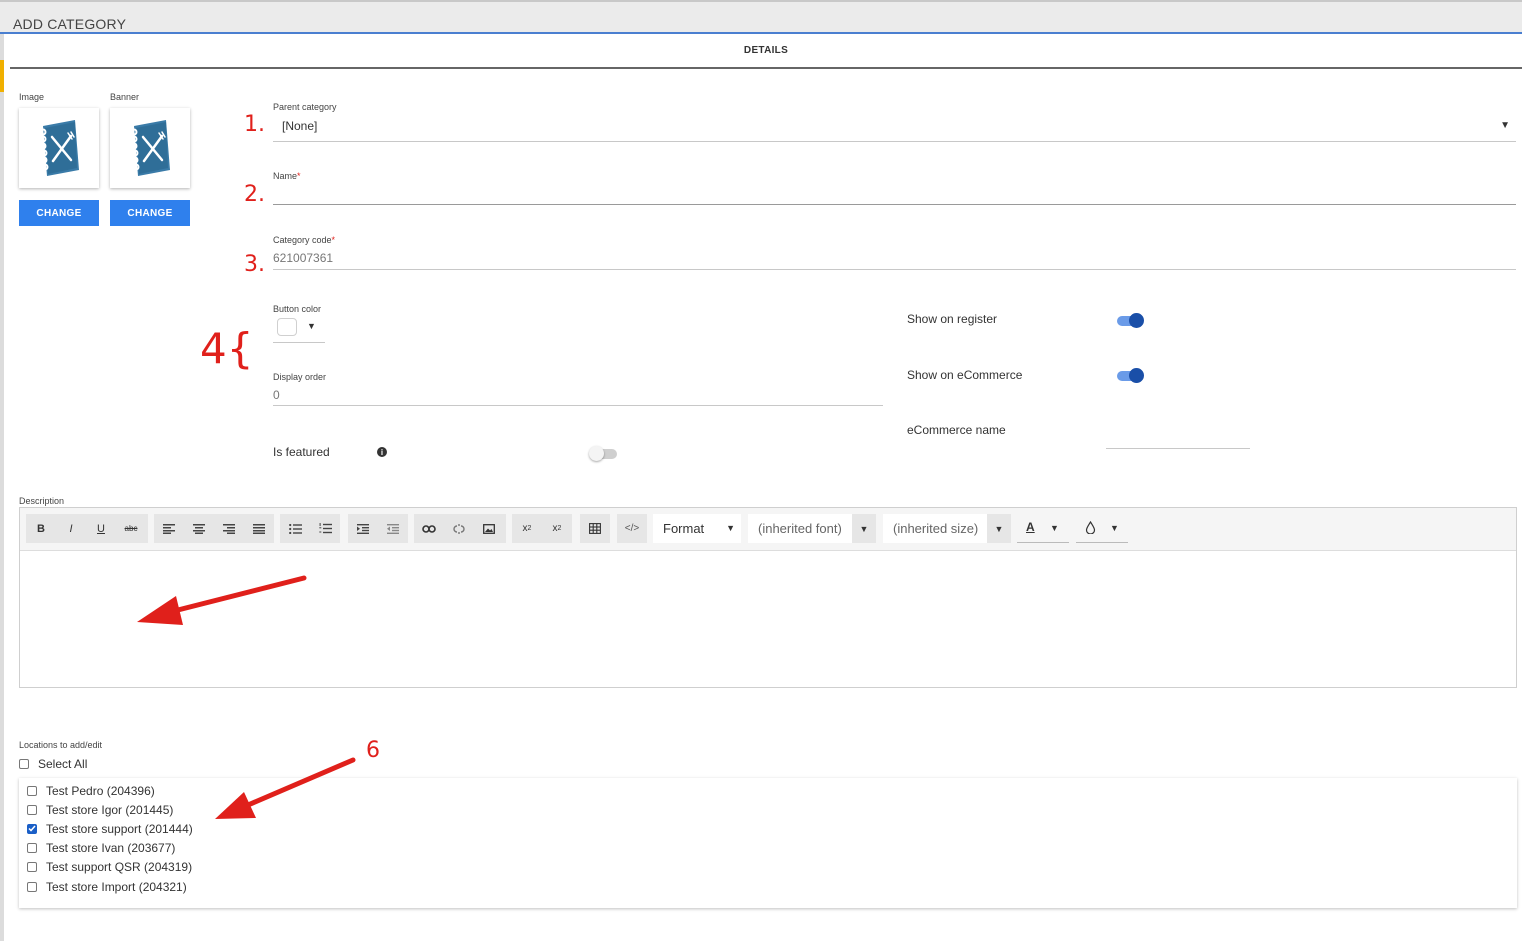 Image resolution: width=1522 pixels, height=941 pixels. I want to click on left-edge-strip, so click(2, 470).